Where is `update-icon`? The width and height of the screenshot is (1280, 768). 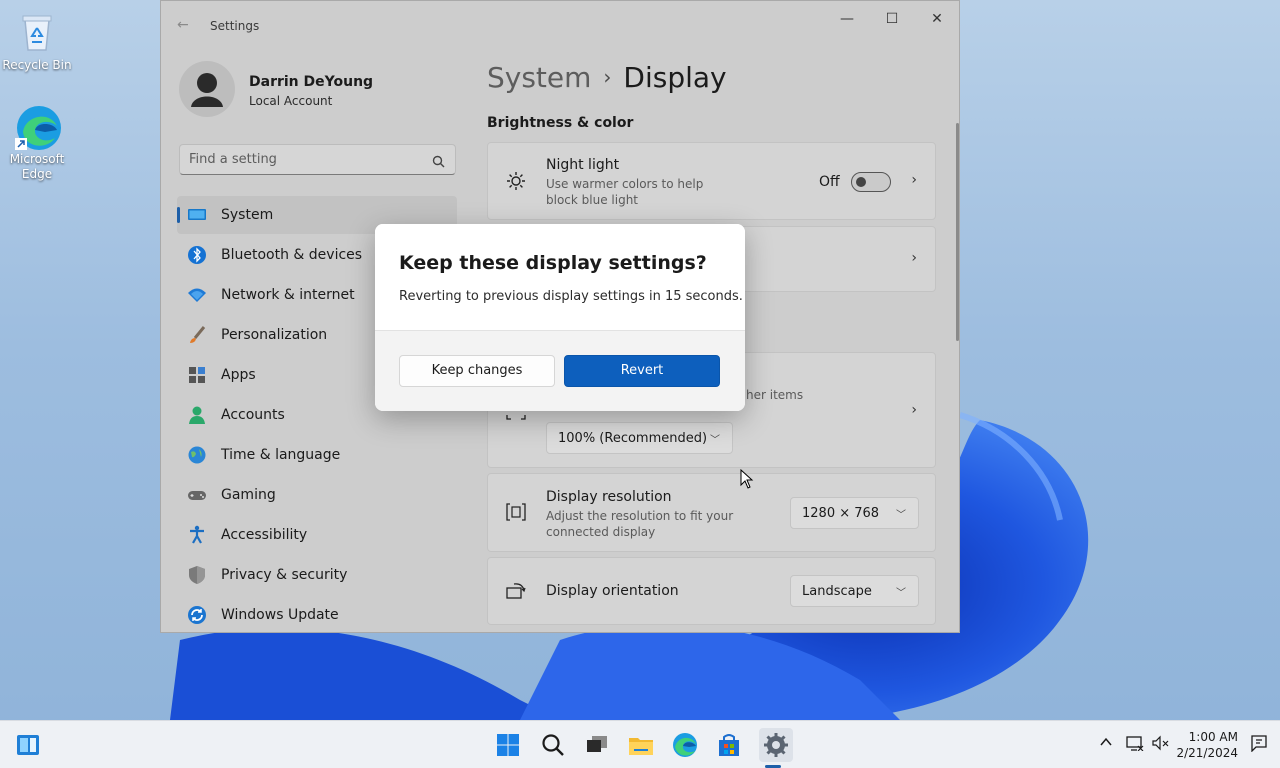 update-icon is located at coordinates (197, 615).